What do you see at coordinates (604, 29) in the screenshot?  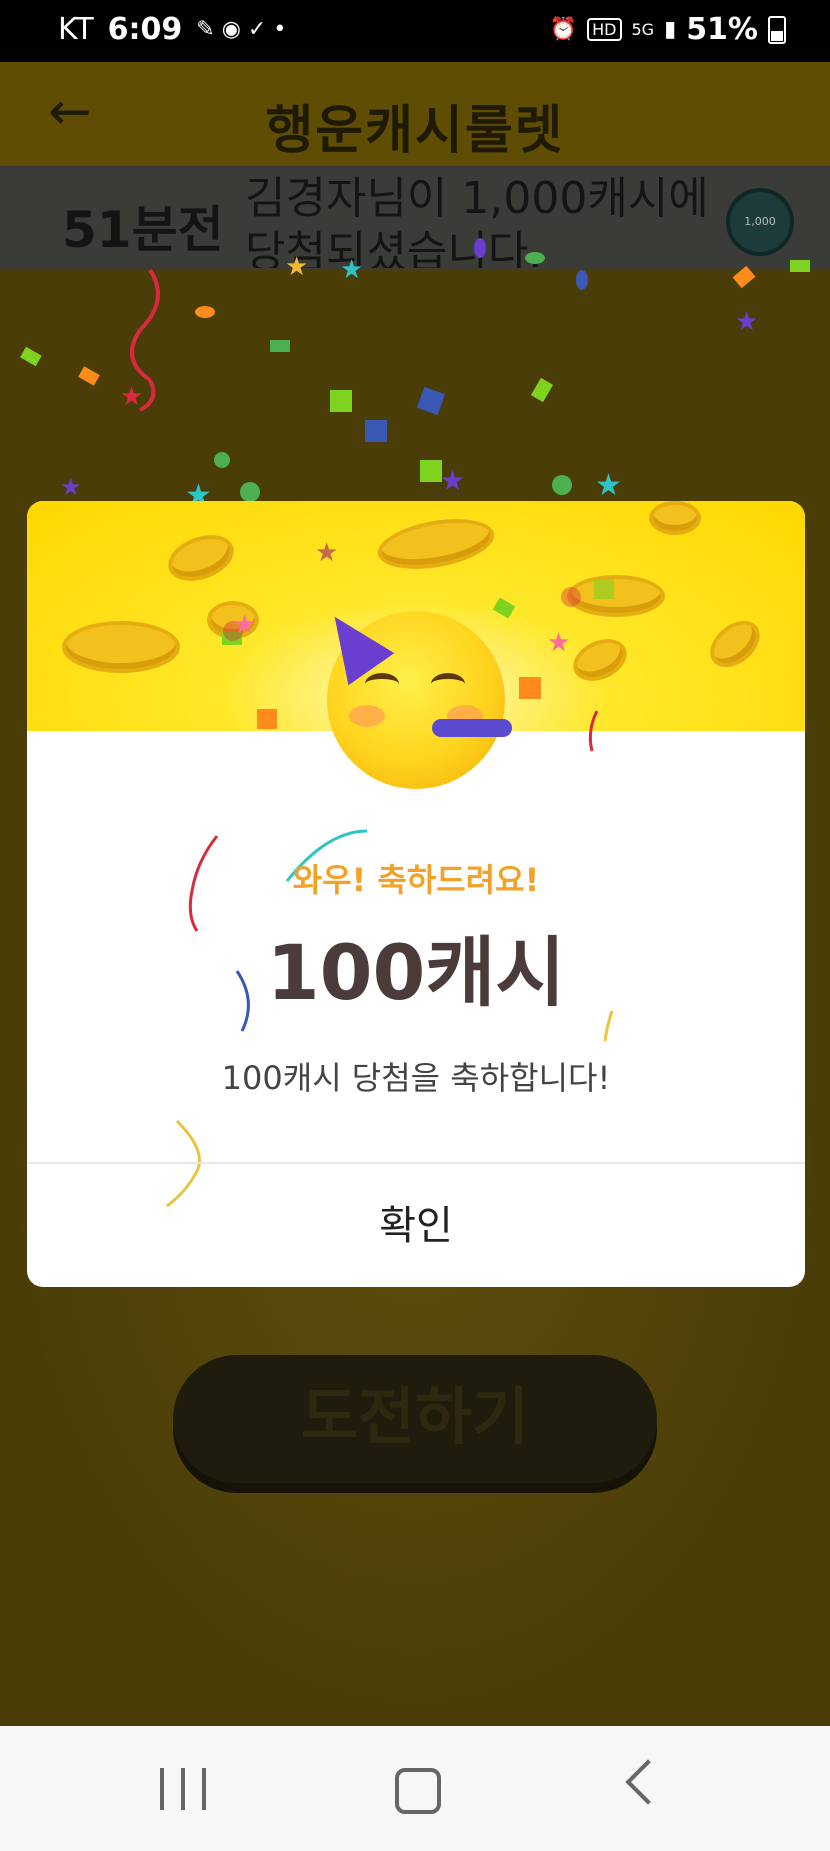 I see `hd-icon: HD` at bounding box center [604, 29].